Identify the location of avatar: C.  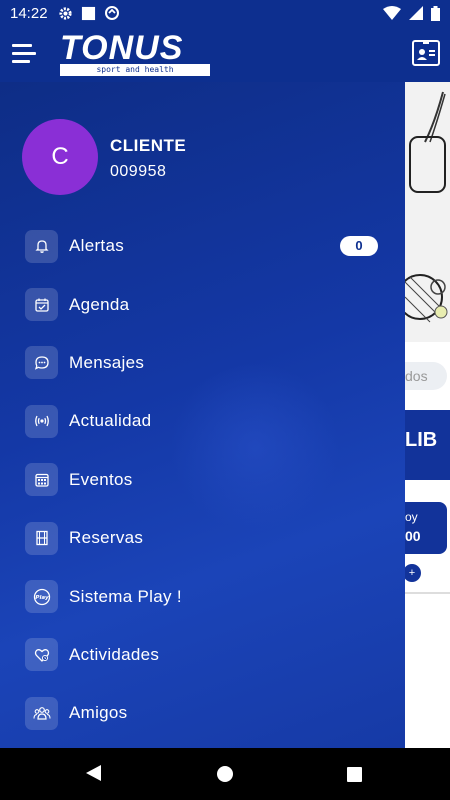
(60, 157).